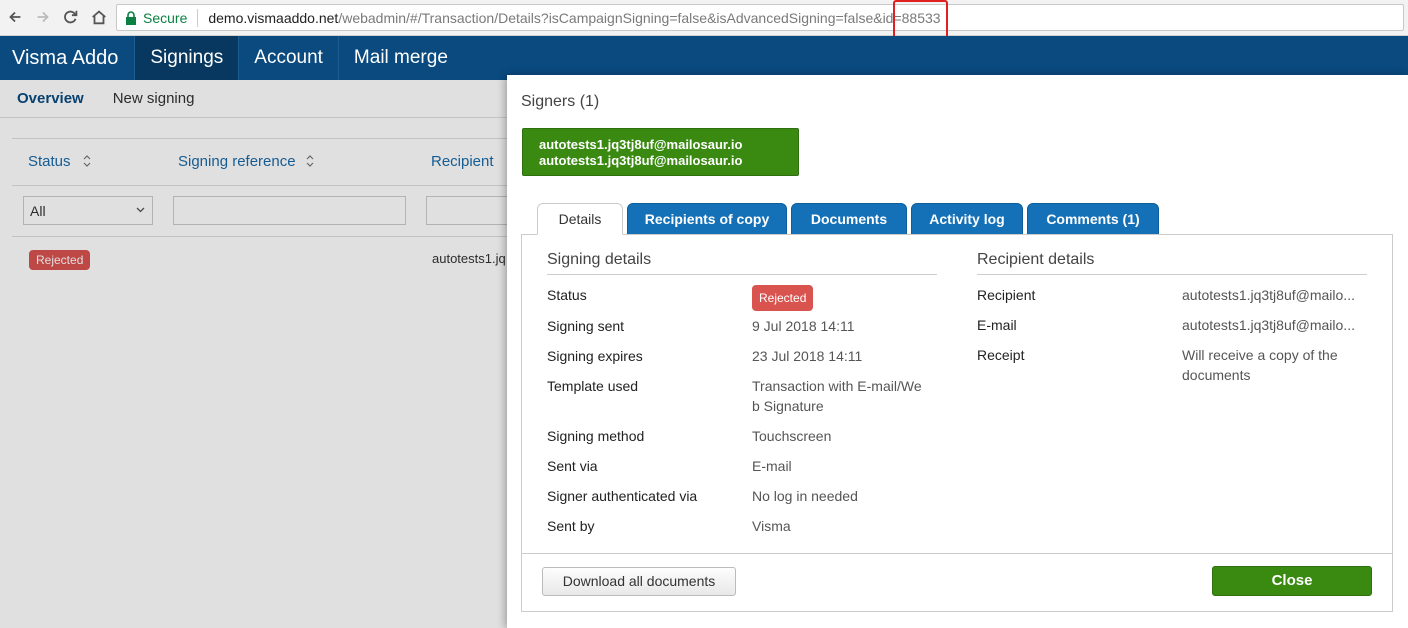 This screenshot has height=628, width=1408. I want to click on value-signing-method: Touchscreen, so click(792, 436).